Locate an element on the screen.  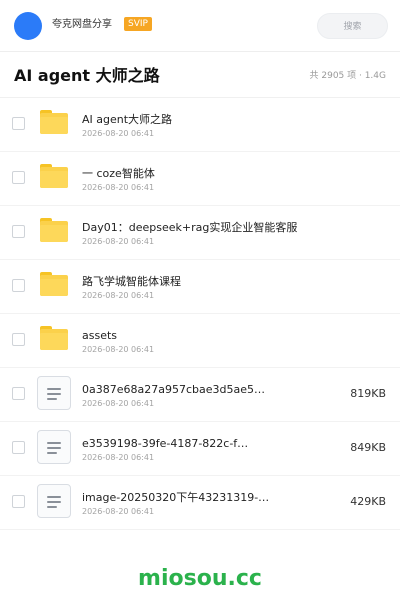
search-box is located at coordinates (352, 26).